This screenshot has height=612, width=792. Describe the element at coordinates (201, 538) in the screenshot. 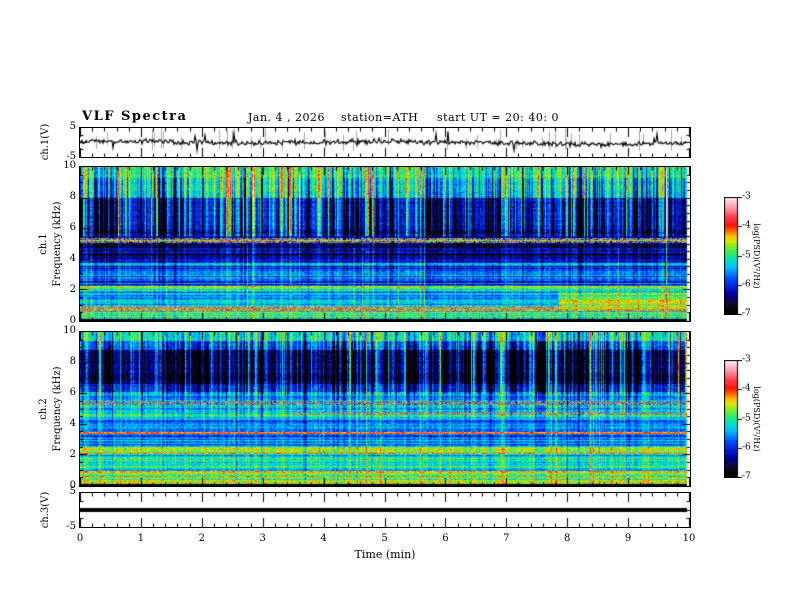

I see `x-tick-label: 2` at that location.